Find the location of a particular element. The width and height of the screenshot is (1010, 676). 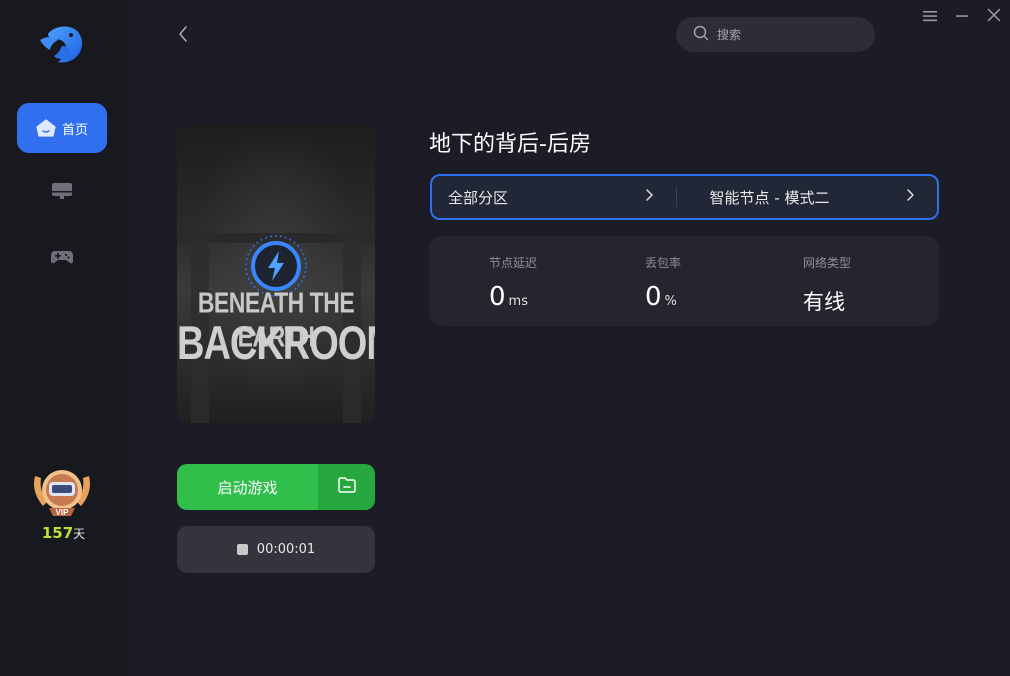

open-folder-button is located at coordinates (346, 487).